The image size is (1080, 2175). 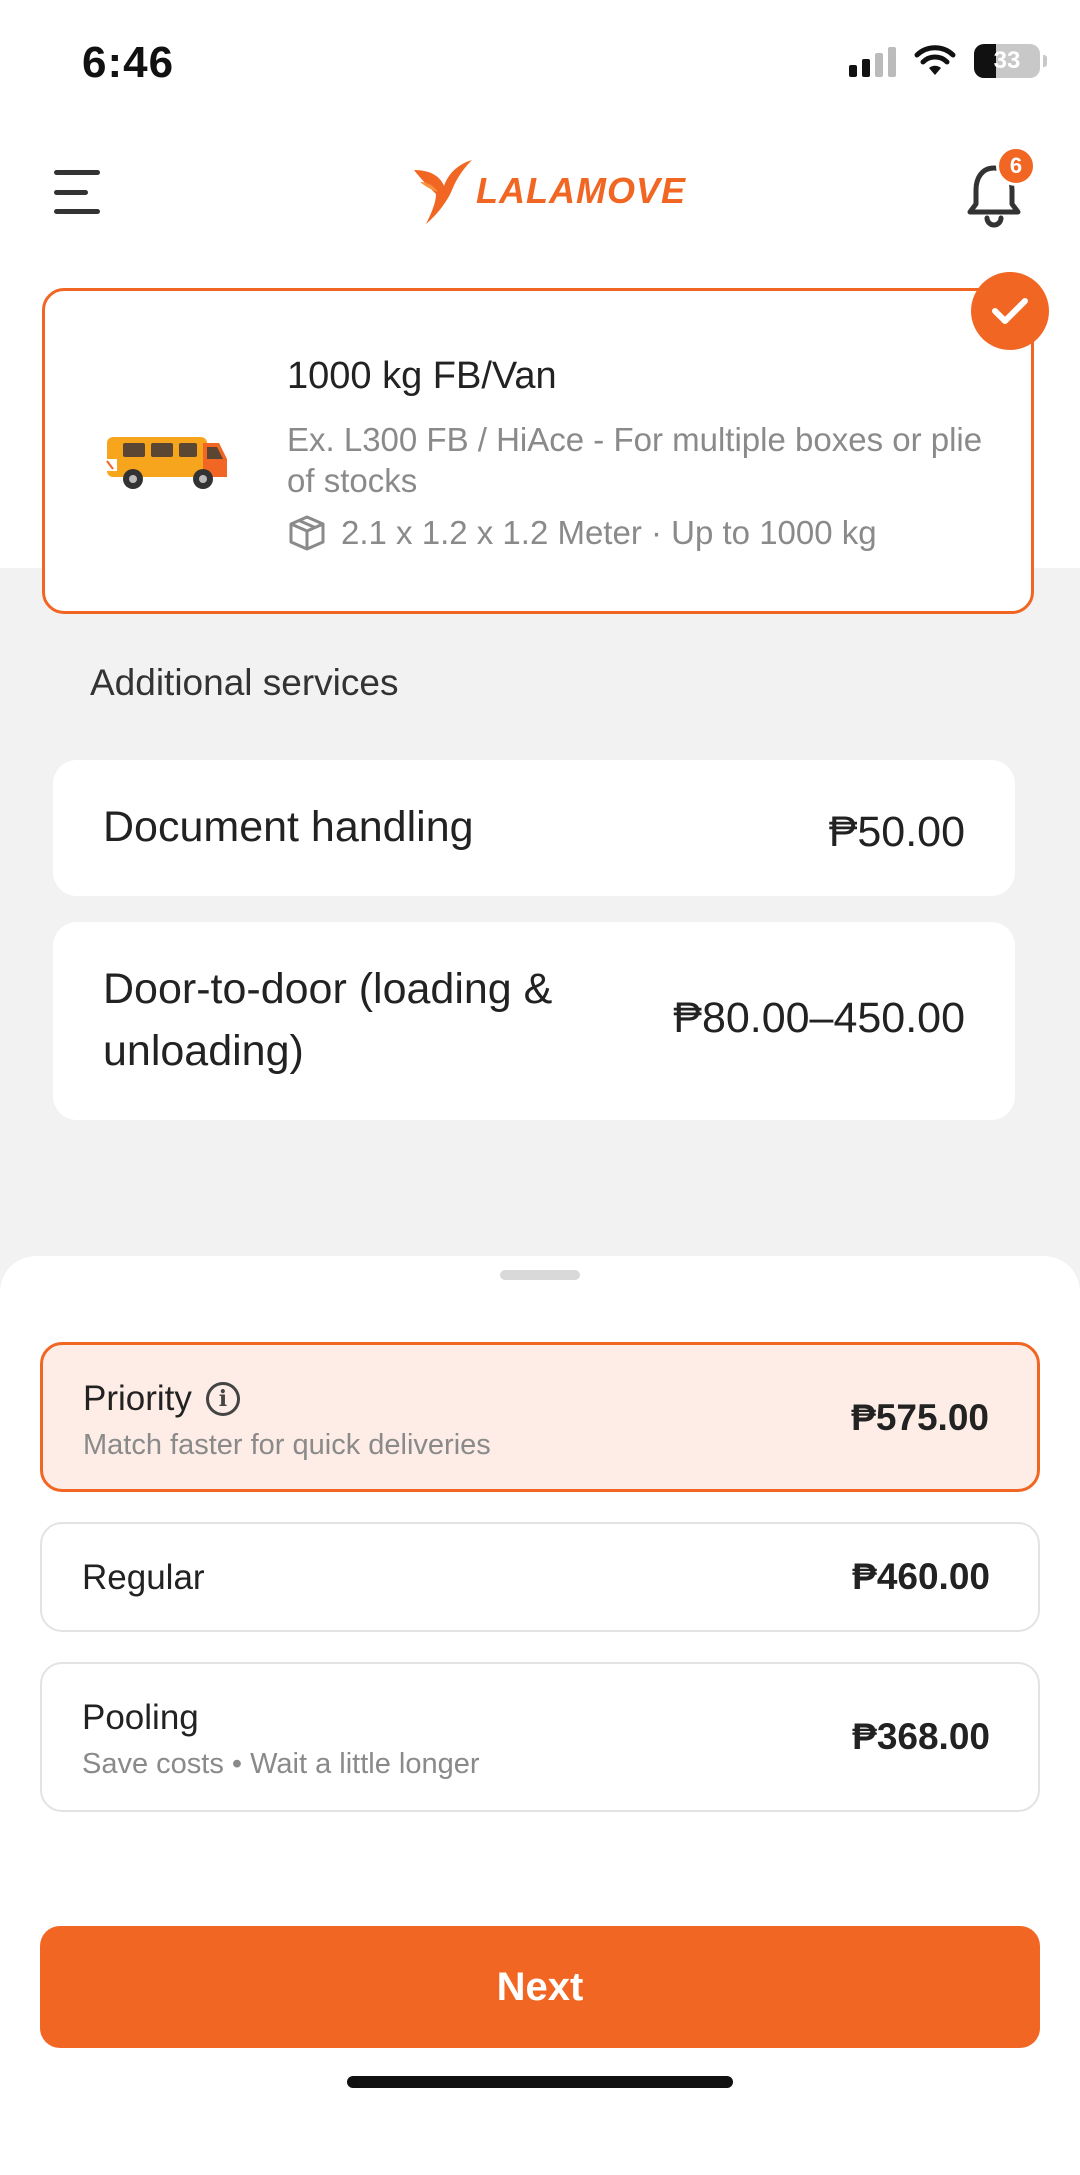 What do you see at coordinates (1010, 311) in the screenshot?
I see `selected-check-icon` at bounding box center [1010, 311].